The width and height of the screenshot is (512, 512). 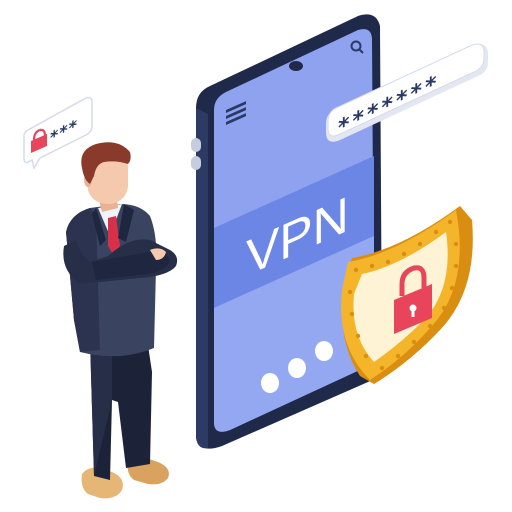 I want to click on volume-up-button, so click(x=196, y=145).